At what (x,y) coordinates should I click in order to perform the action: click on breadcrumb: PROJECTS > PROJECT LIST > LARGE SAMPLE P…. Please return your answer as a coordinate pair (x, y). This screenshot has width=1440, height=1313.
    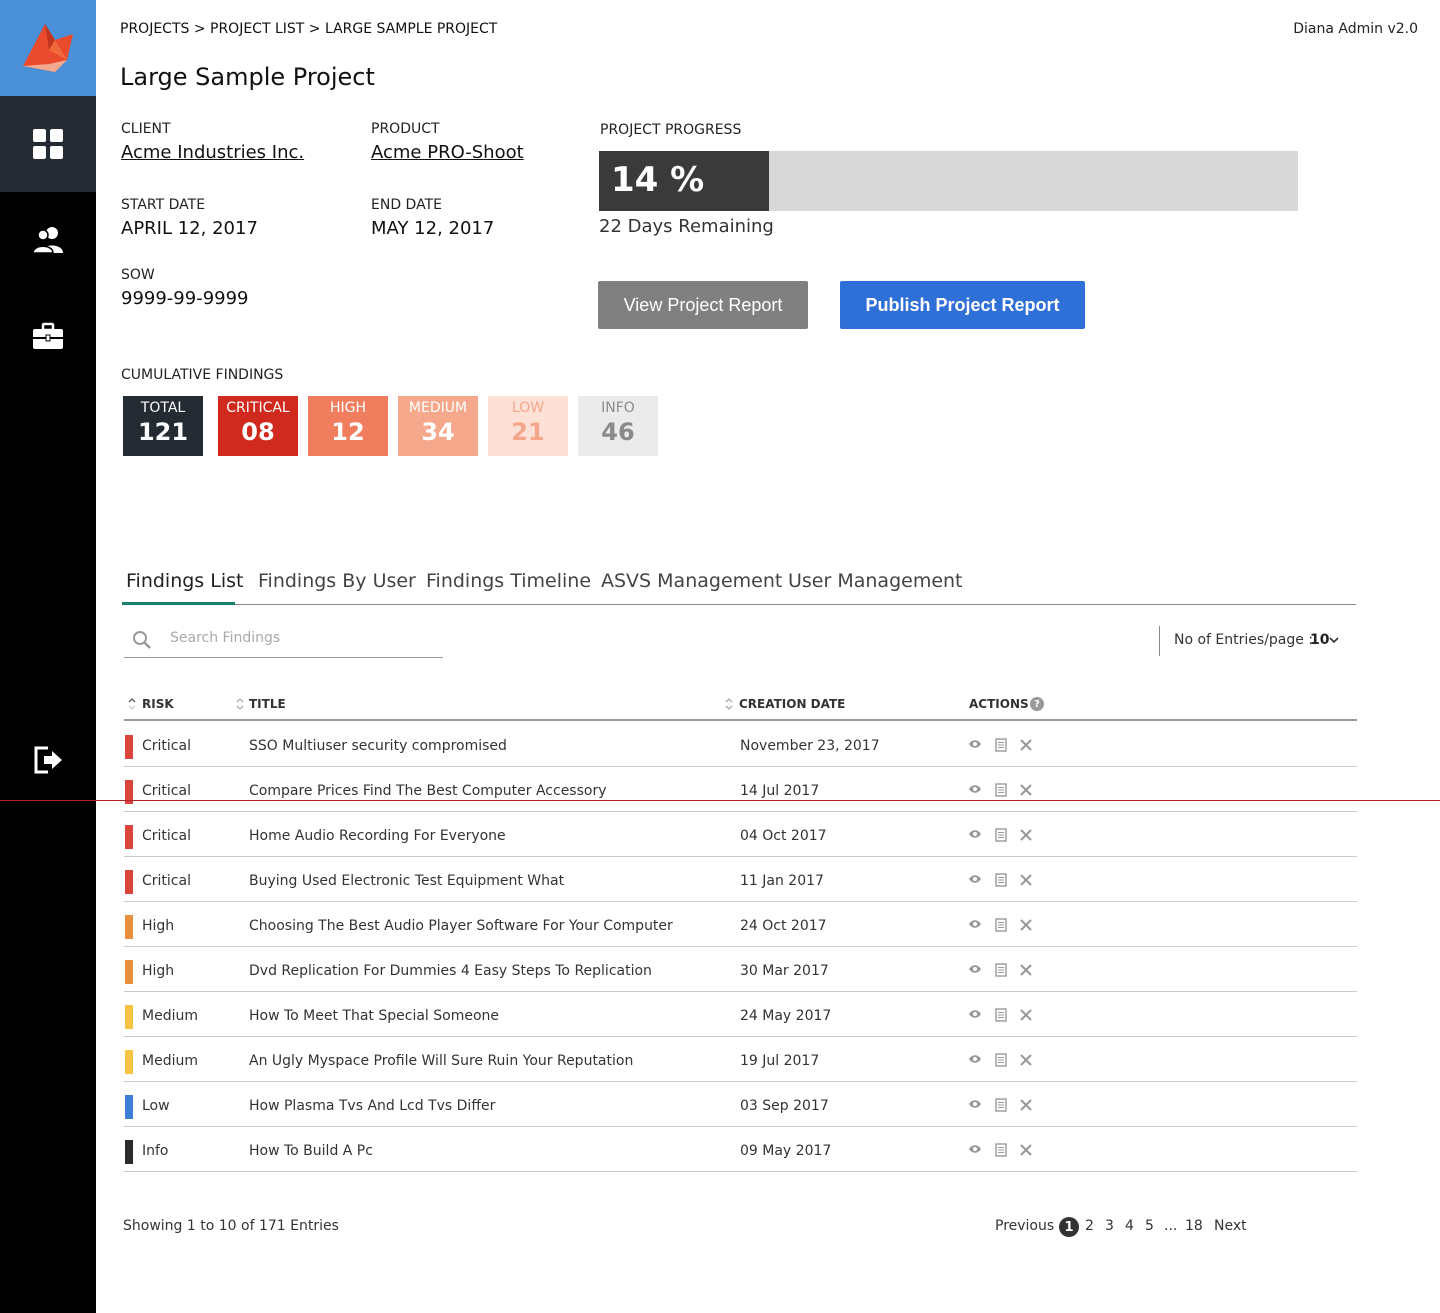
    Looking at the image, I should click on (308, 29).